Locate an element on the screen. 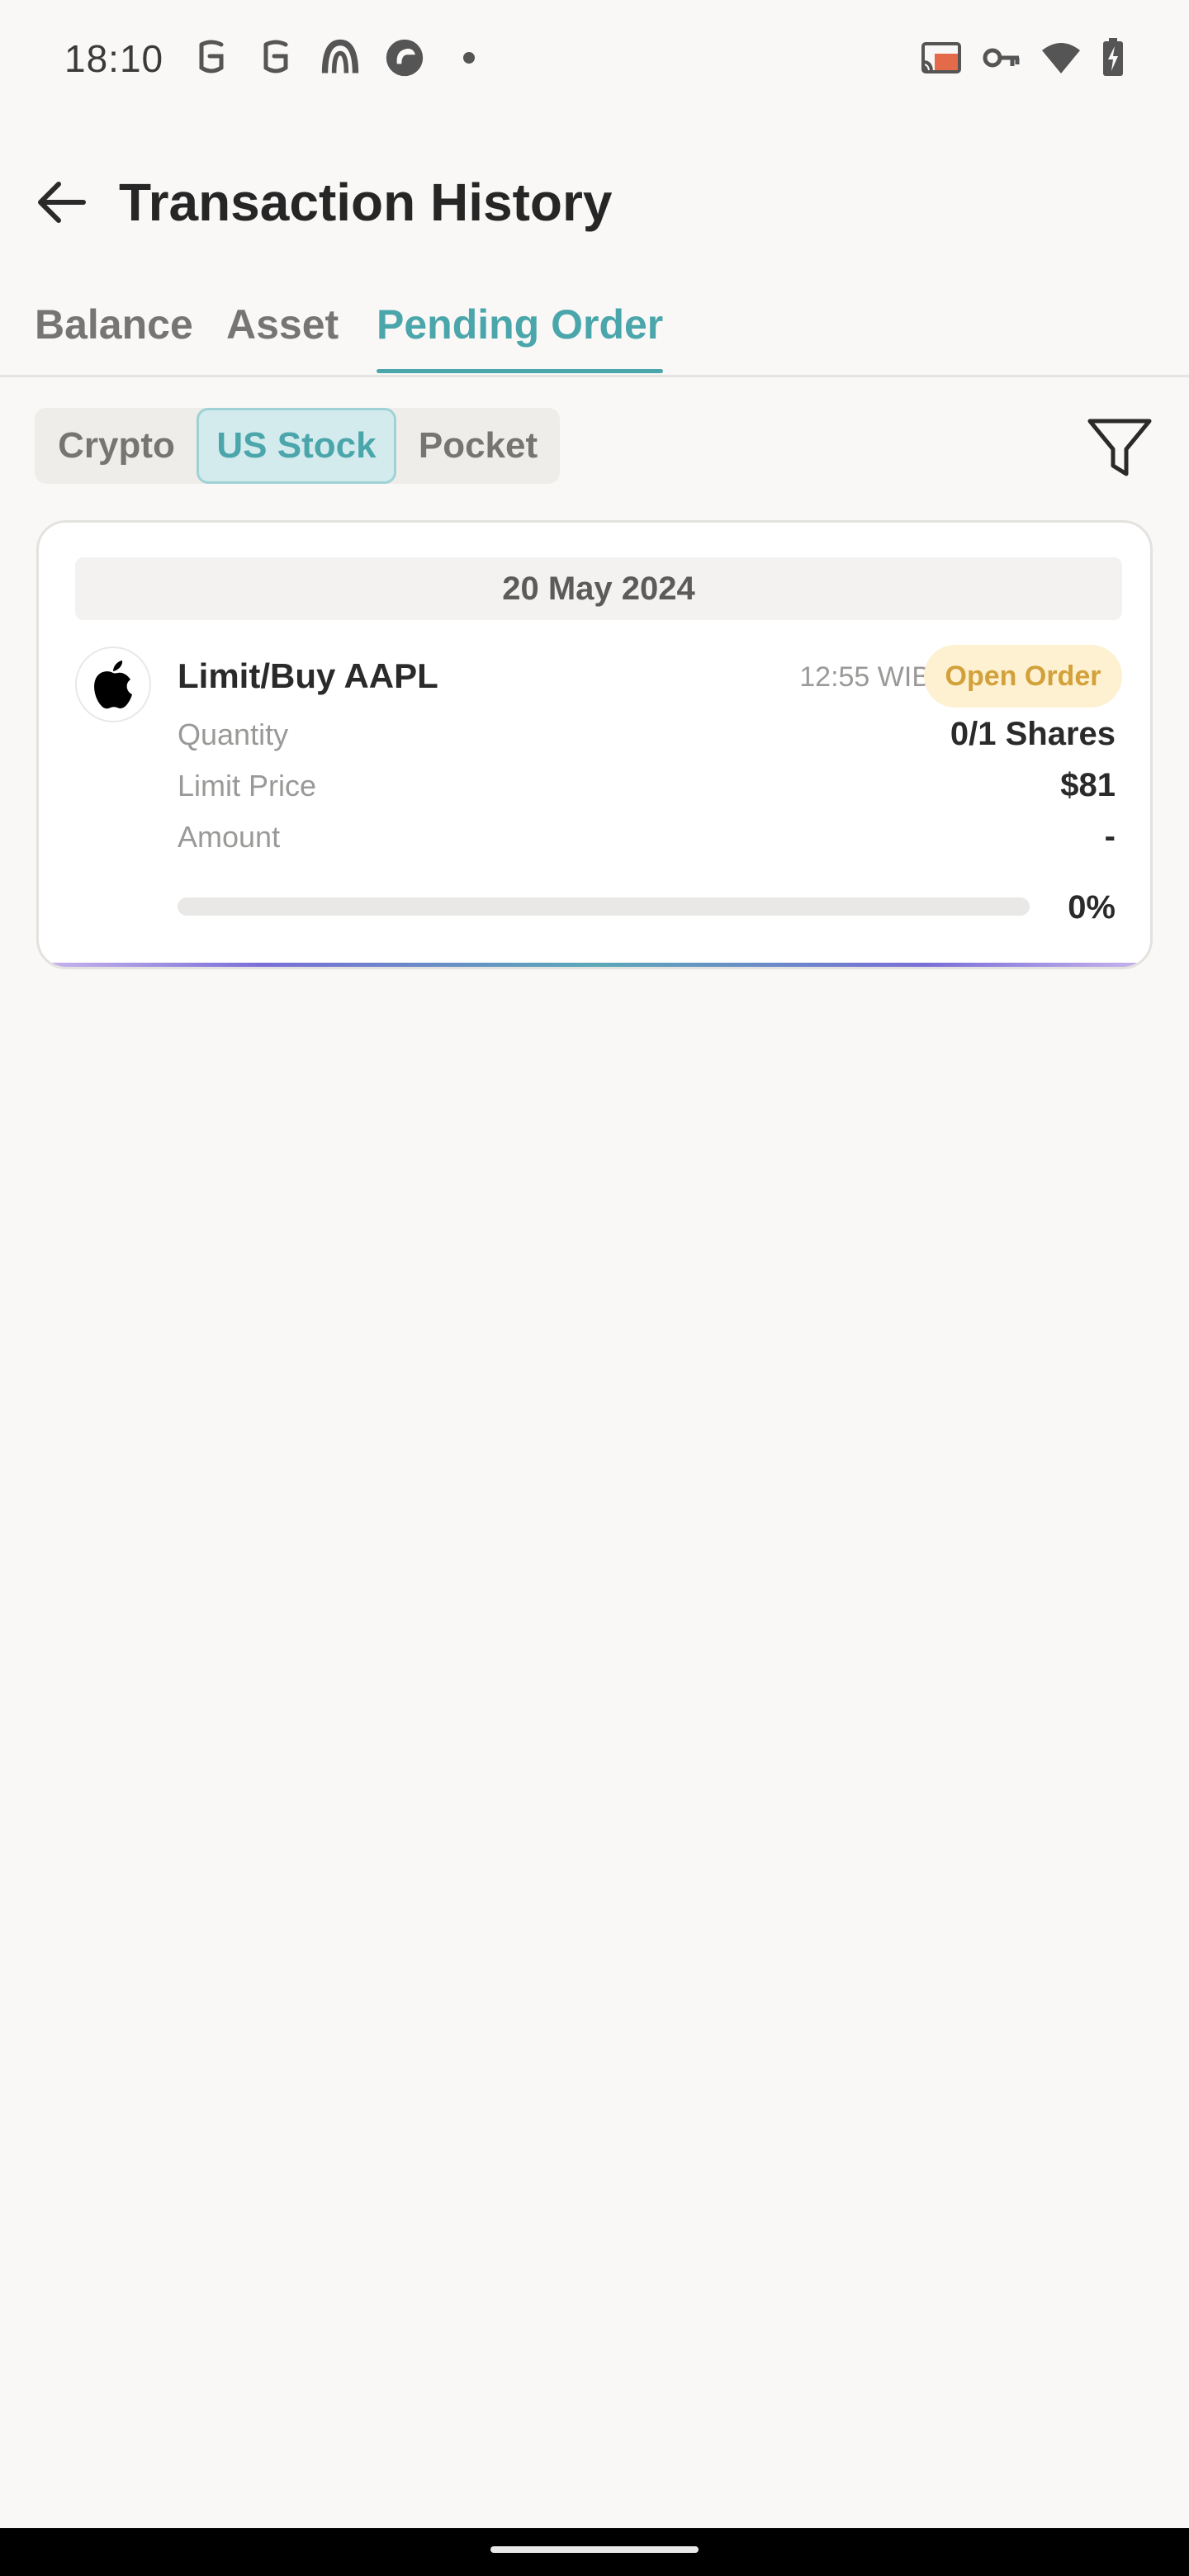 Image resolution: width=1189 pixels, height=2576 pixels. order-time: 12:55 WIB is located at coordinates (865, 677).